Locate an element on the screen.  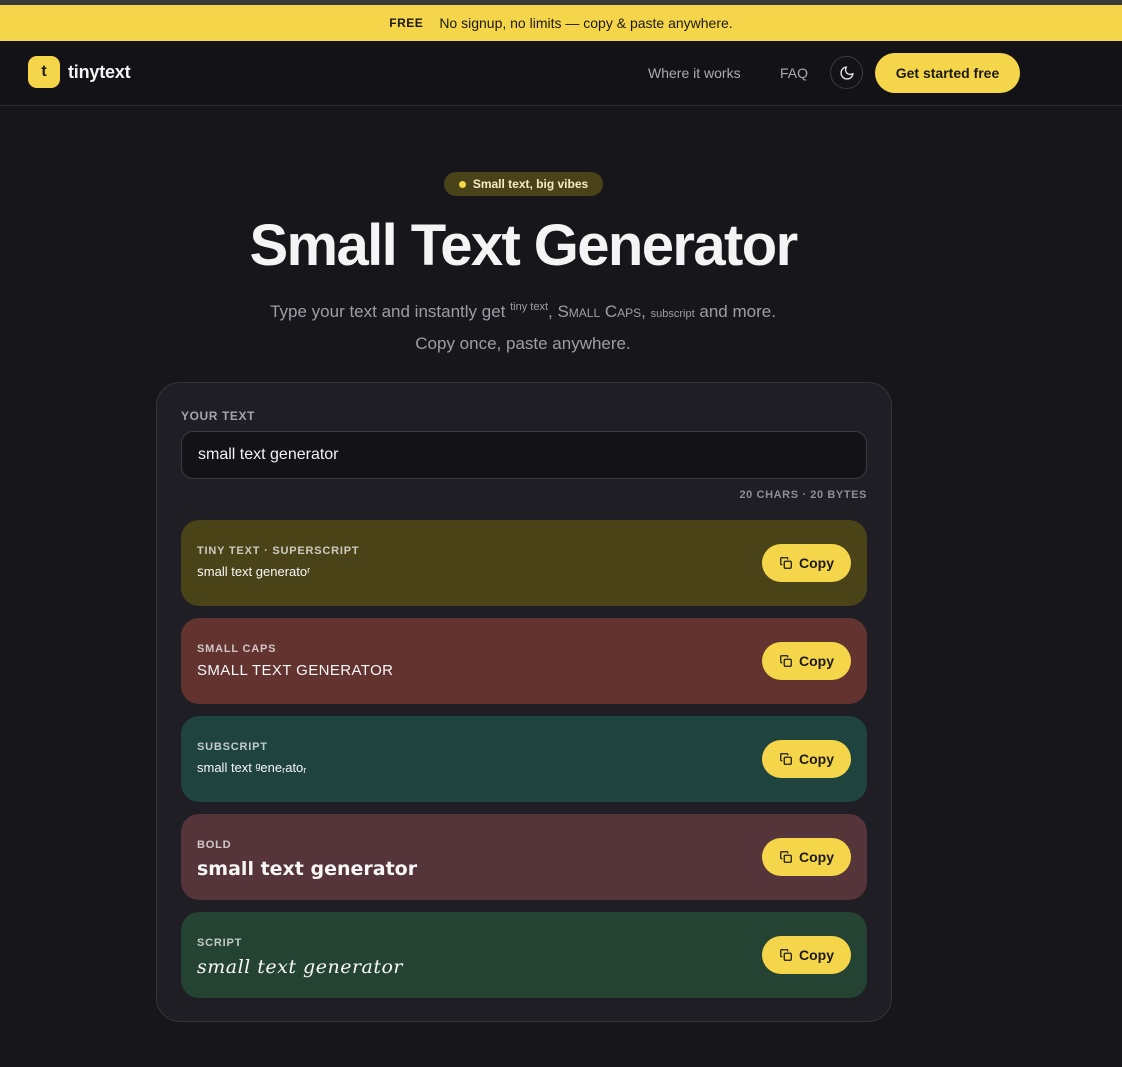
subtitle-text: and more. is located at coordinates (735, 311).